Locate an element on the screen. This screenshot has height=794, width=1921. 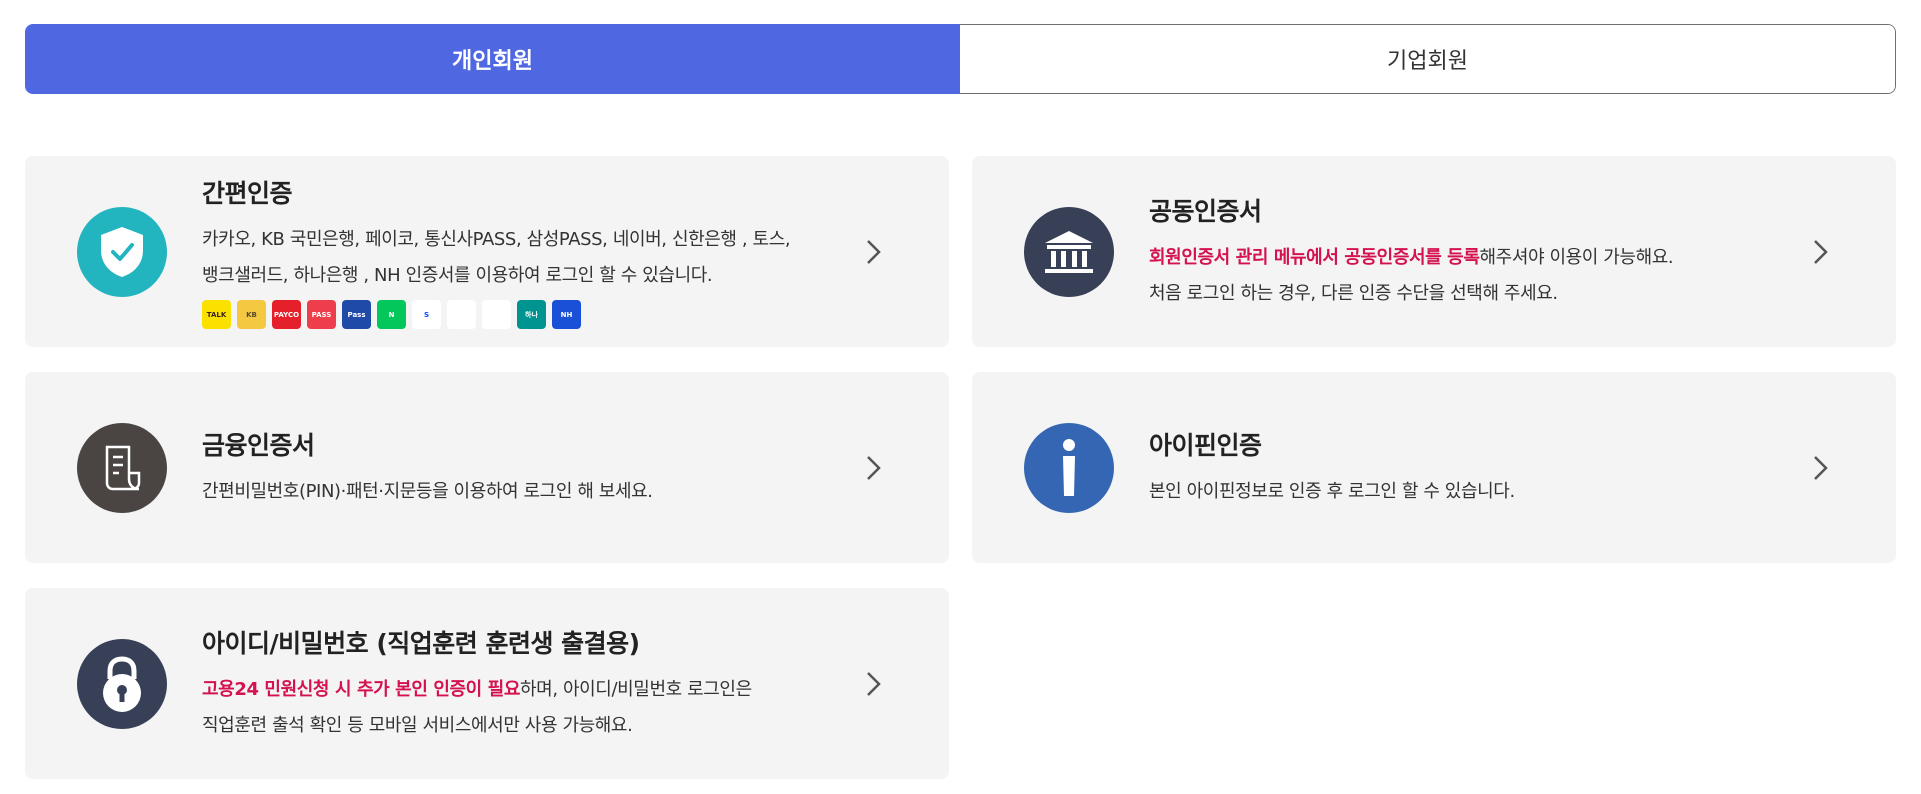
kb-logo: KB is located at coordinates (251, 314).